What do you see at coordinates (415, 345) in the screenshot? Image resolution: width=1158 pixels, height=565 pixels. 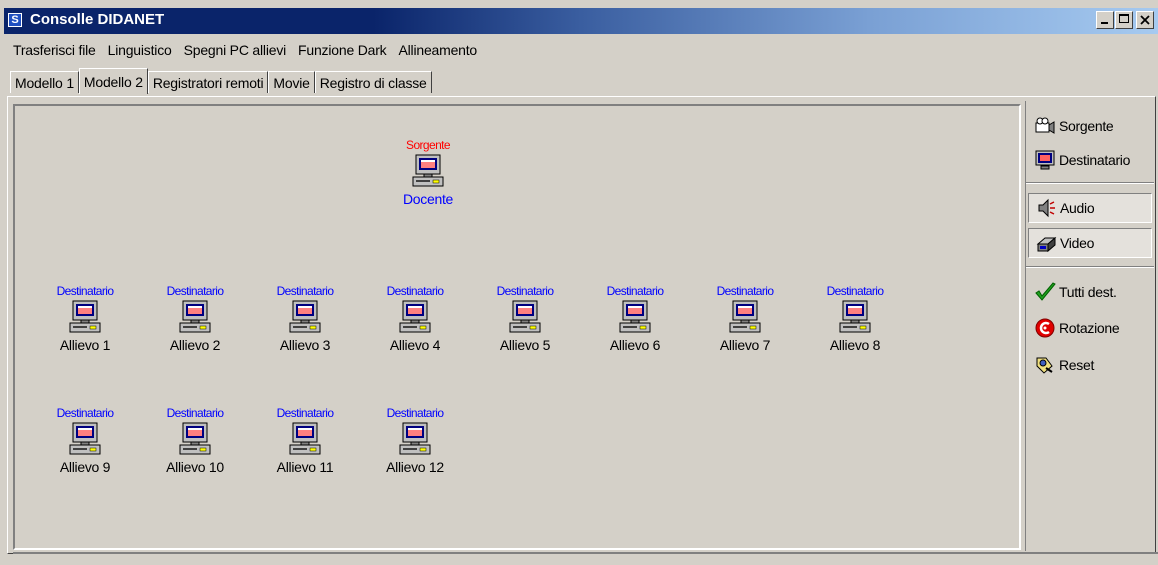 I see `pc-name-label: Allievo 4` at bounding box center [415, 345].